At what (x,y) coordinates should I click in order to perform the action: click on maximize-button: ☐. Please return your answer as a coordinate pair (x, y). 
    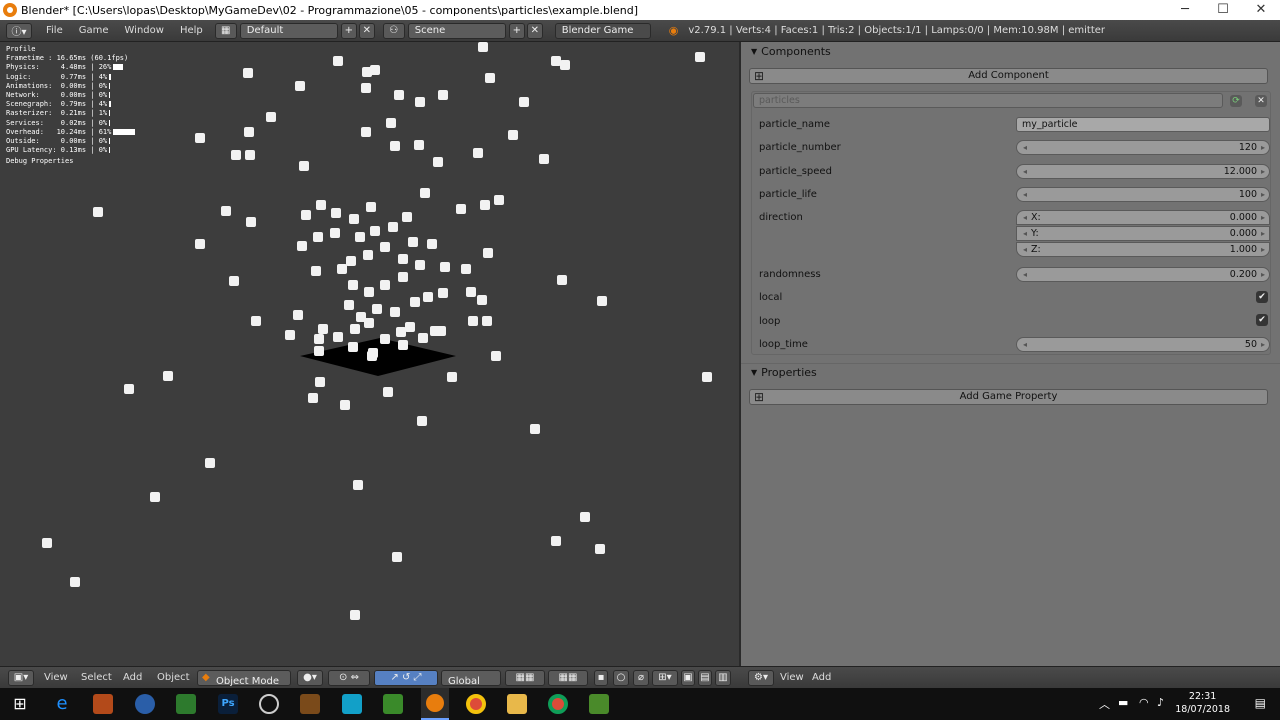
    Looking at the image, I should click on (1223, 10).